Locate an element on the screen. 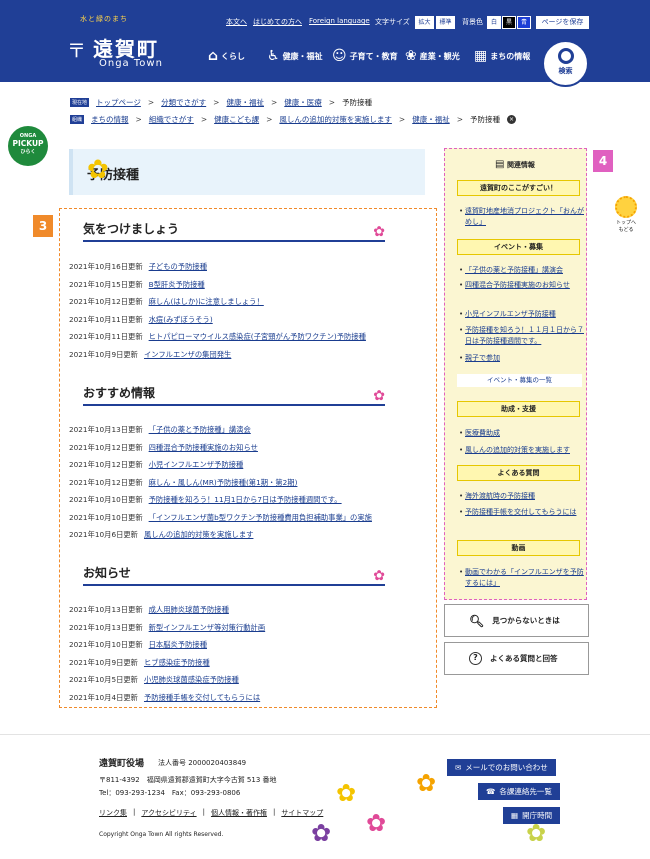  sidebar-link: 小児インフルエンザ予防接種 is located at coordinates (521, 314).